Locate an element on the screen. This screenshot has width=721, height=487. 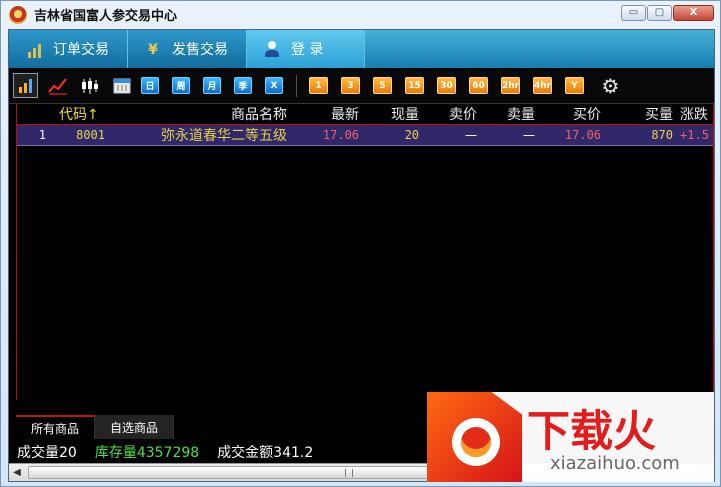
bar-chart-tool-button is located at coordinates (25, 85).